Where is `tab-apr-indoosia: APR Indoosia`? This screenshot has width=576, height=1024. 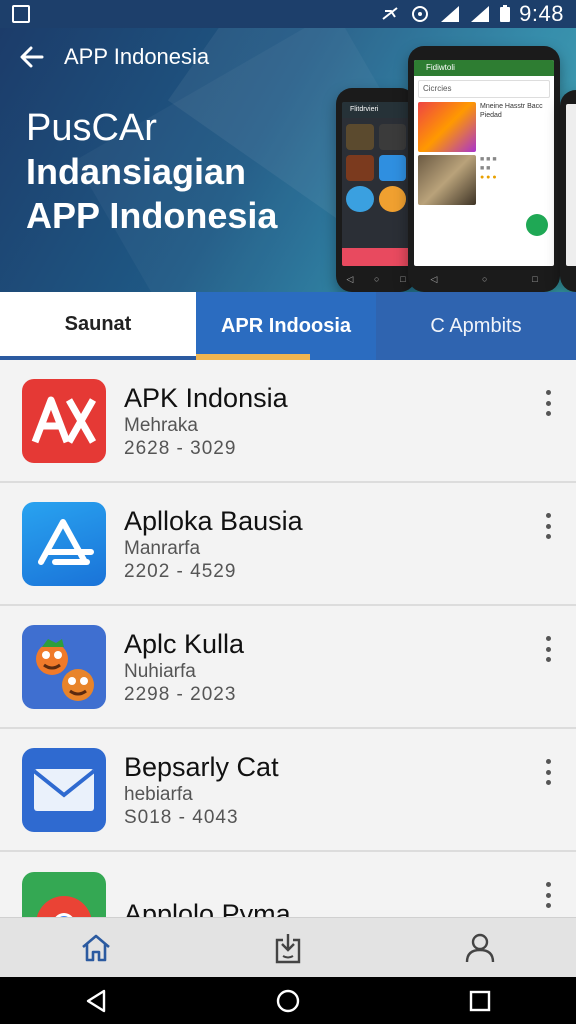
tab-apr-indoosia: APR Indoosia is located at coordinates (286, 326).